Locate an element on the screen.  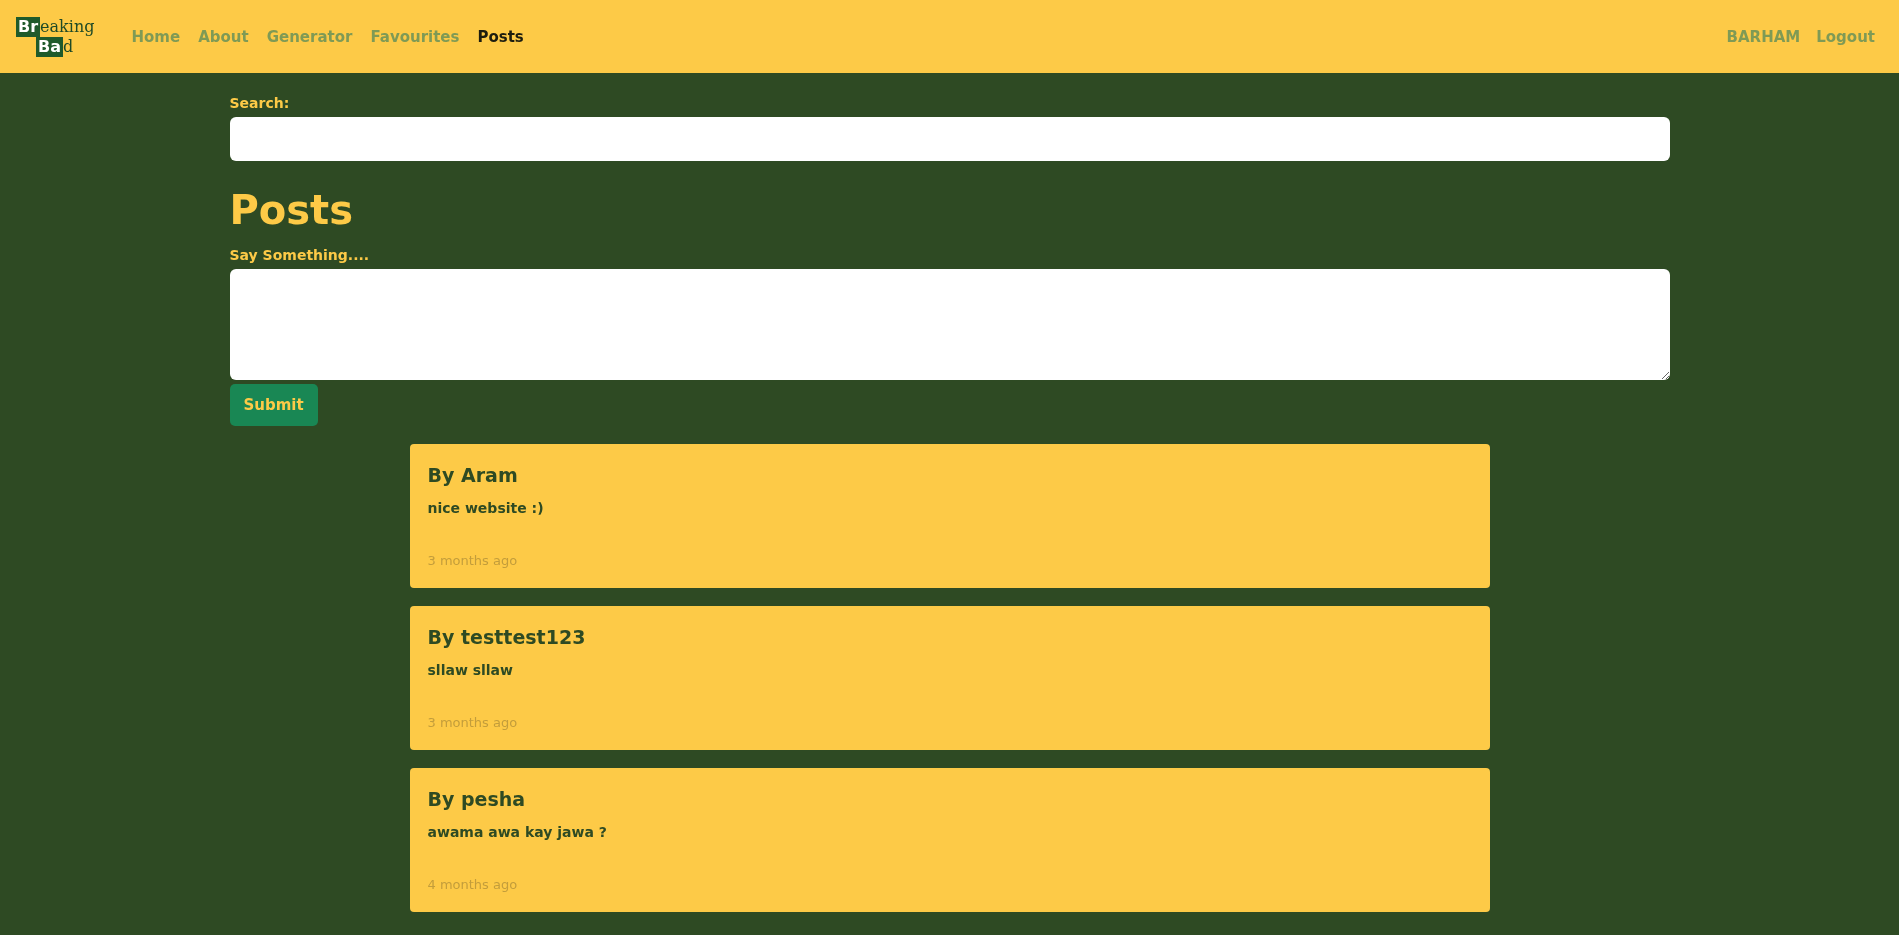
nav-link: About is located at coordinates (223, 36).